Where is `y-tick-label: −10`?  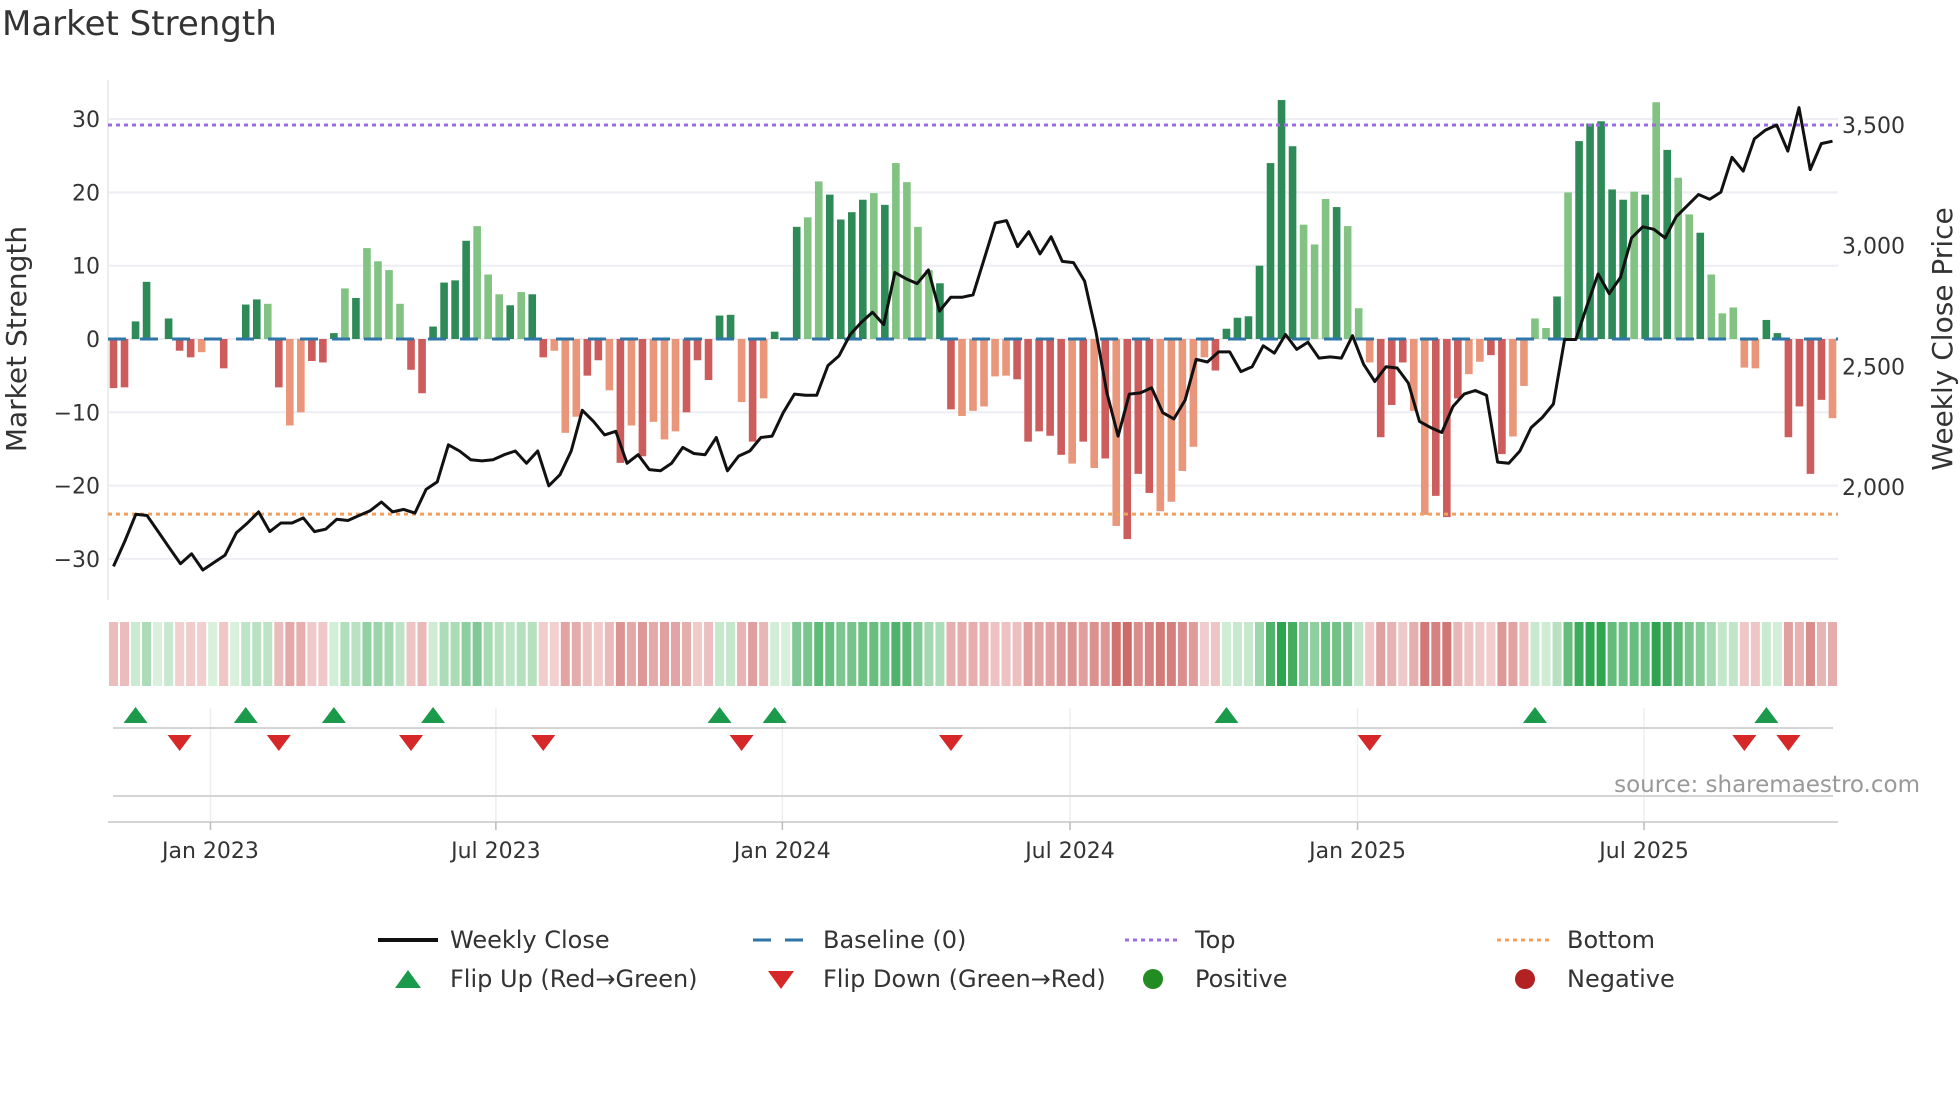 y-tick-label: −10 is located at coordinates (77, 413).